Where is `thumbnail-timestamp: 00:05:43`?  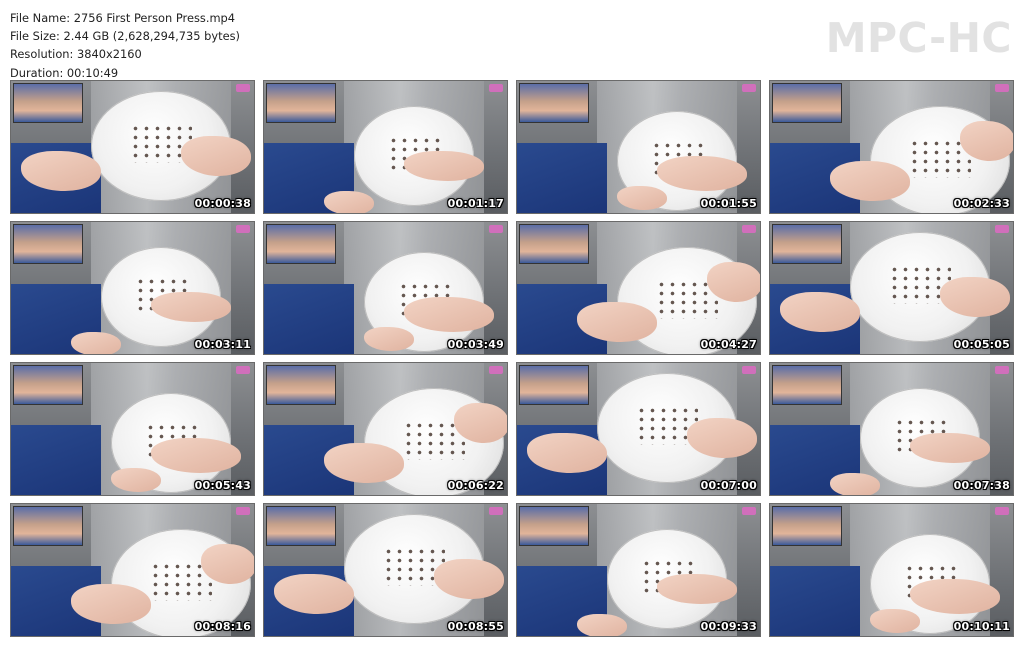
thumbnail-timestamp: 00:05:43 is located at coordinates (222, 485).